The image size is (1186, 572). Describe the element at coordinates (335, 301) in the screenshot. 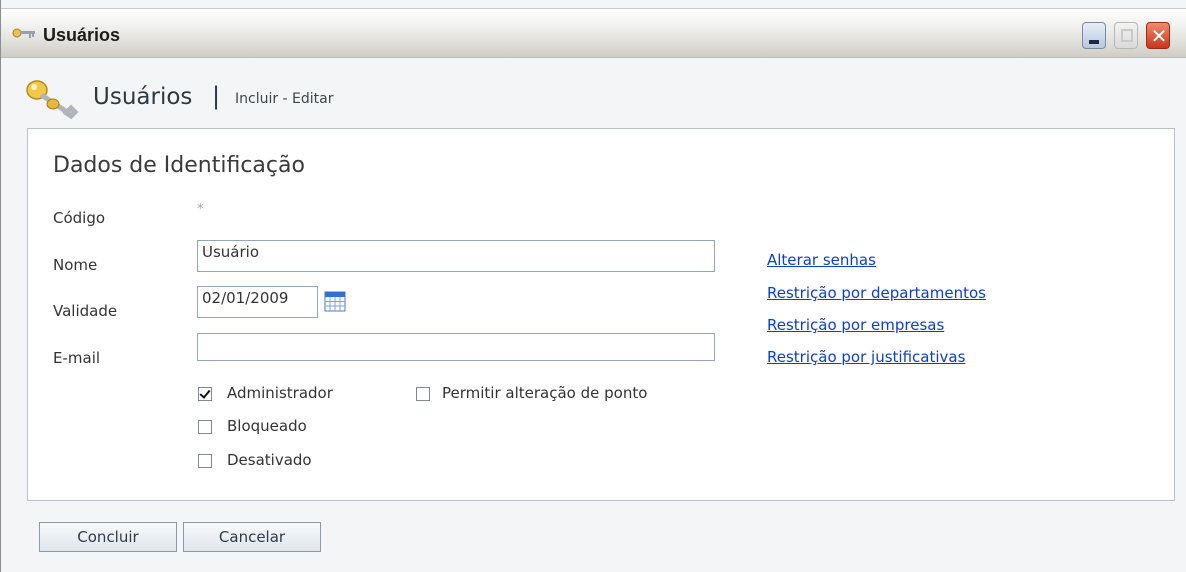

I see `calendar-icon` at that location.